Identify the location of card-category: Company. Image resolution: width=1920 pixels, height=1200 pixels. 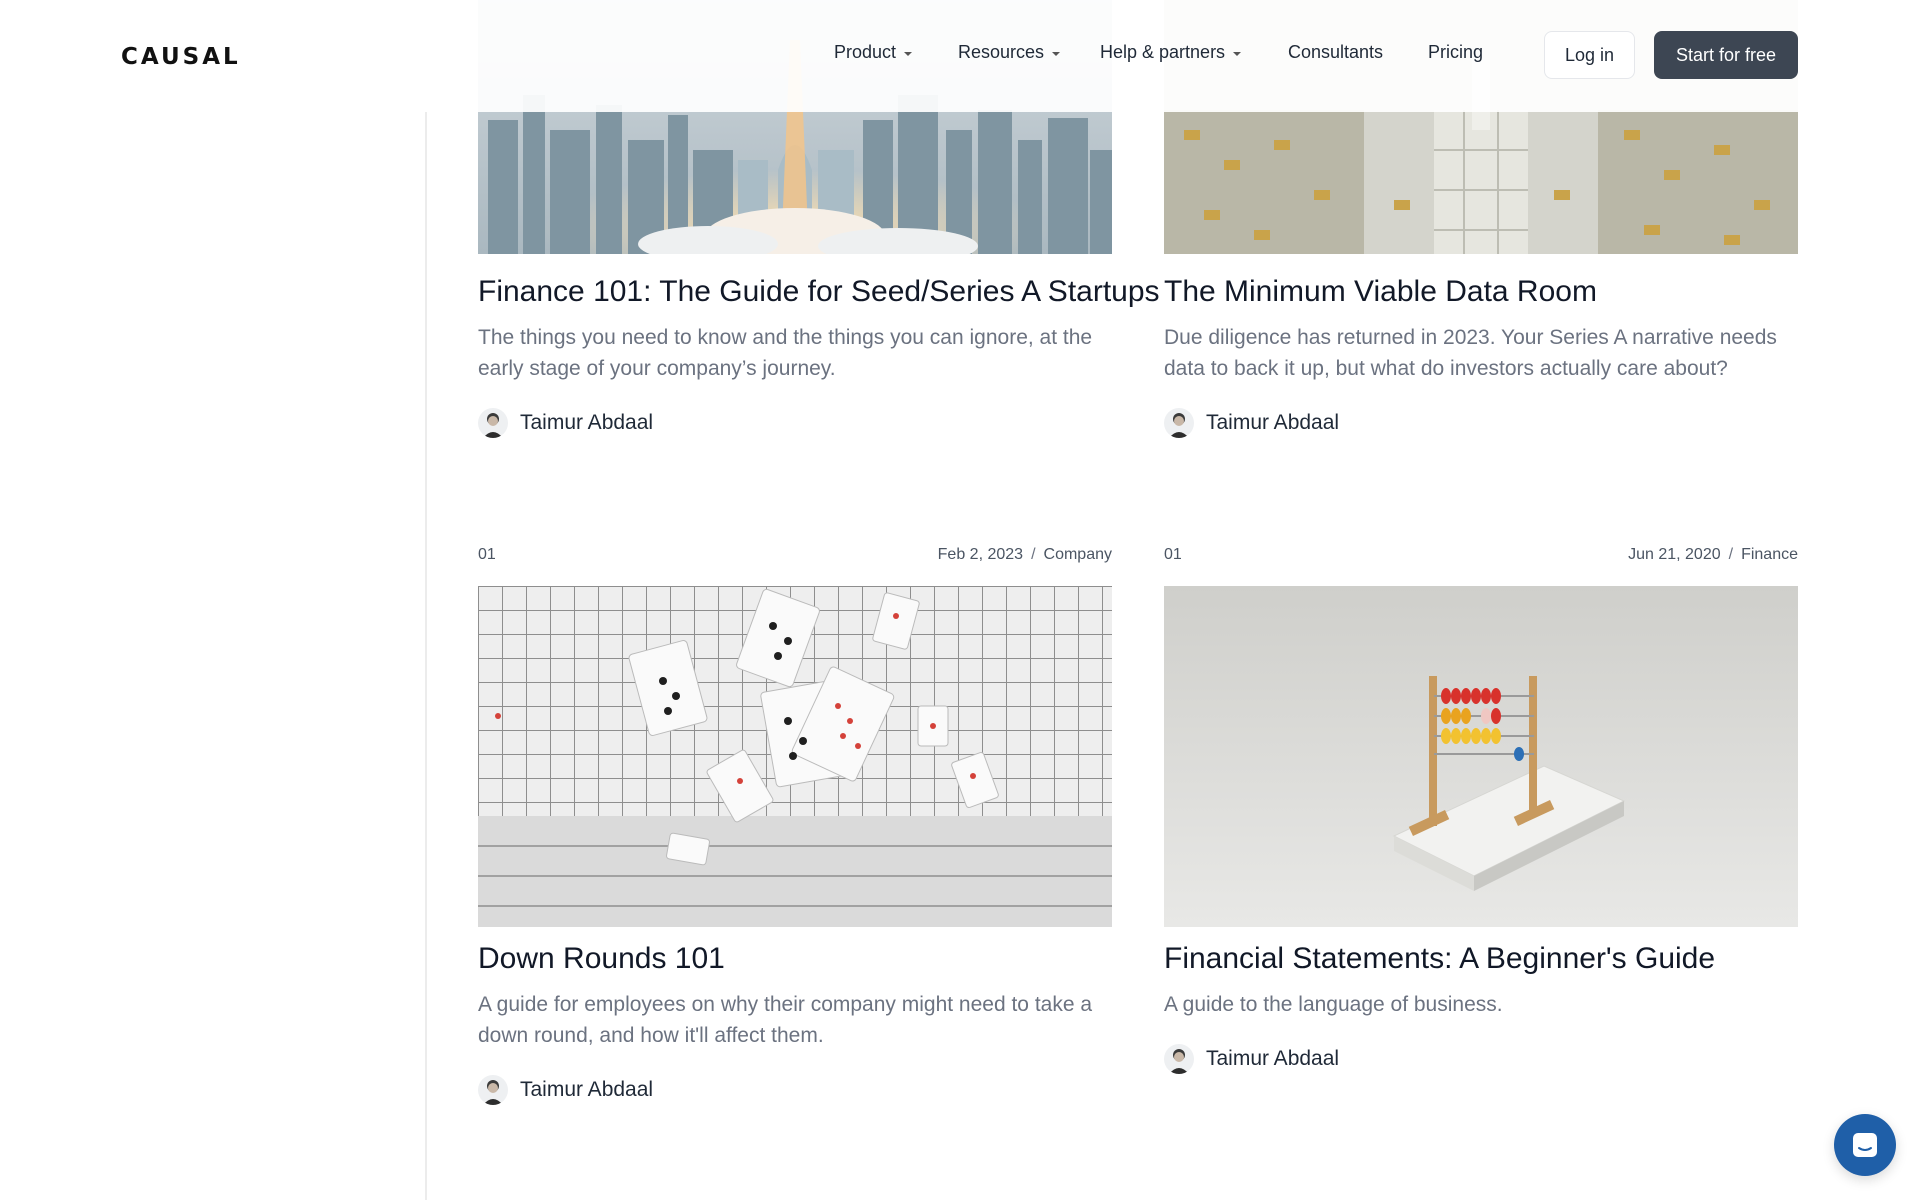
(1078, 555).